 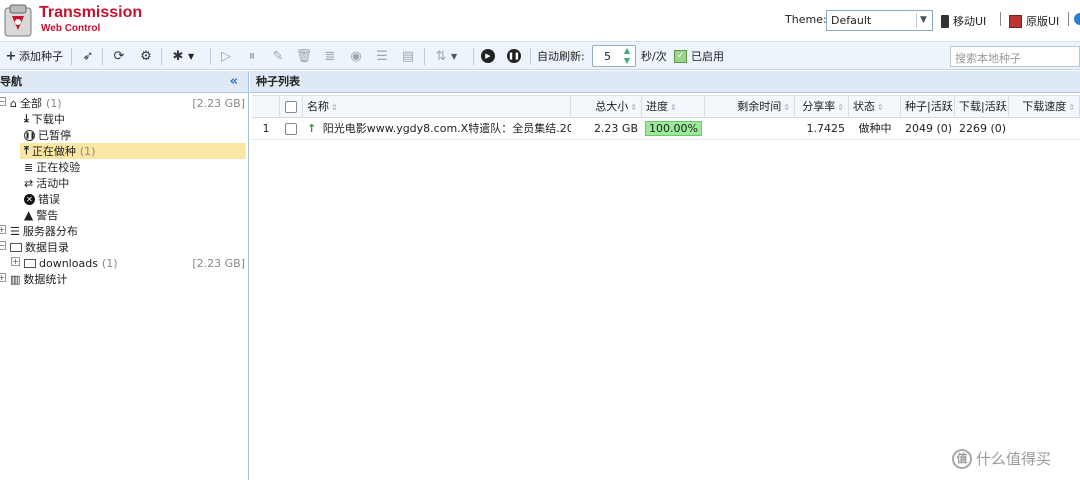 What do you see at coordinates (71, 28) in the screenshot?
I see `app-subtitle: Web Control` at bounding box center [71, 28].